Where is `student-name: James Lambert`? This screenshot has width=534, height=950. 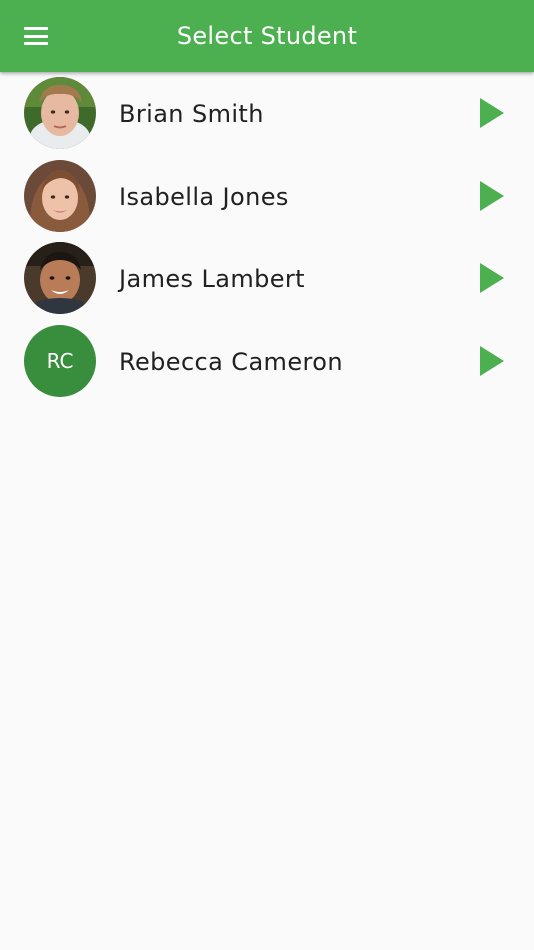 student-name: James Lambert is located at coordinates (212, 279).